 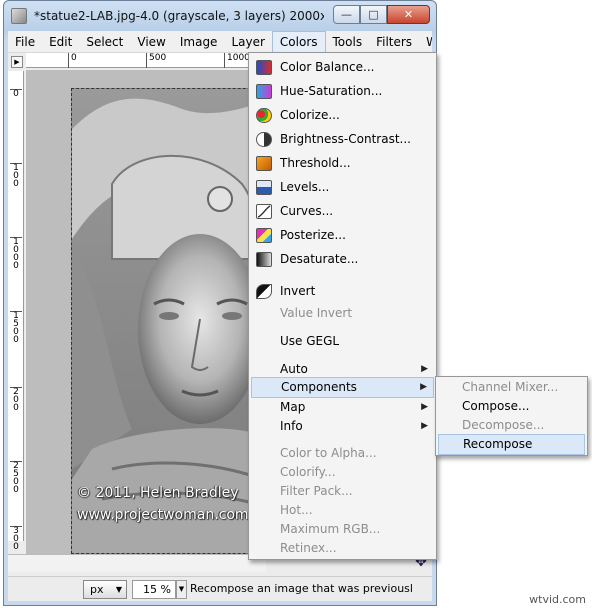 I want to click on menu-item-components: Components ▶, so click(x=342, y=387).